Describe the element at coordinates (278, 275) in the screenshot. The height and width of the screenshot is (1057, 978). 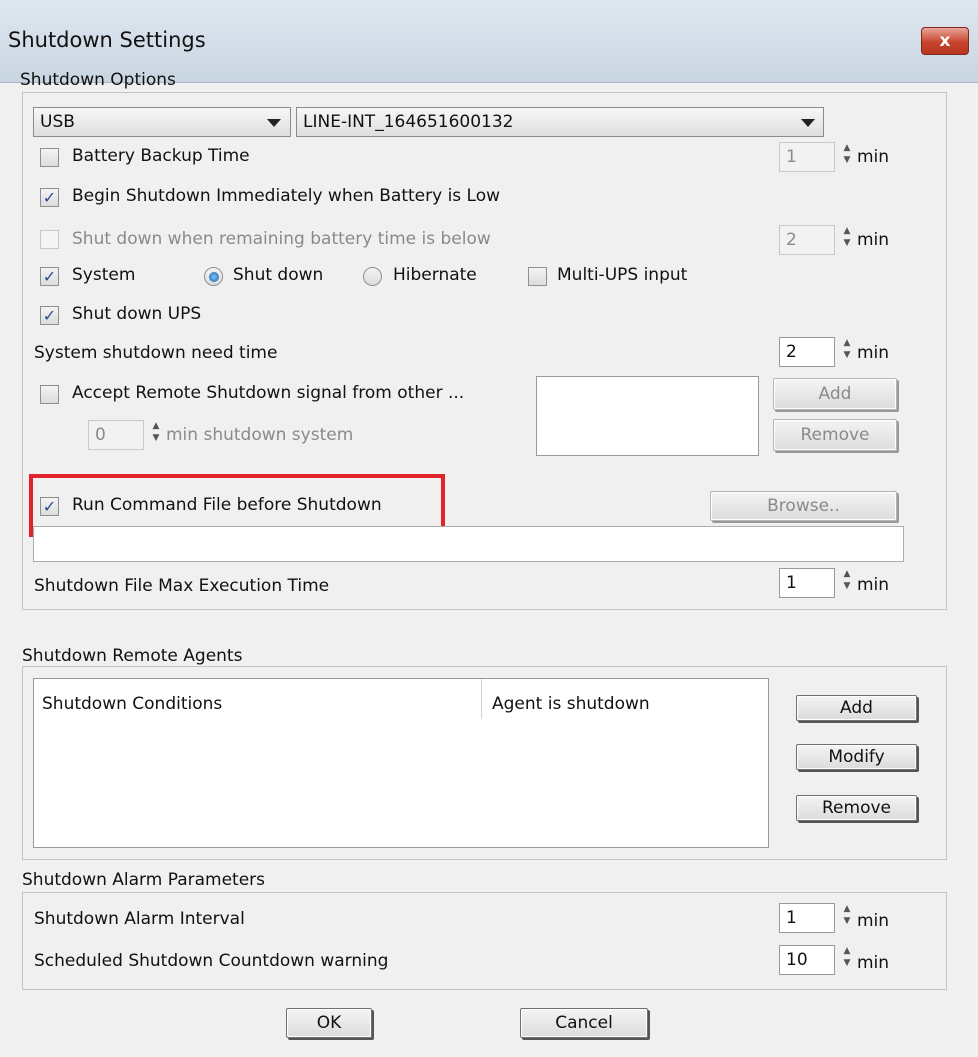
I see `shutdown-mode-label: Shut down` at that location.